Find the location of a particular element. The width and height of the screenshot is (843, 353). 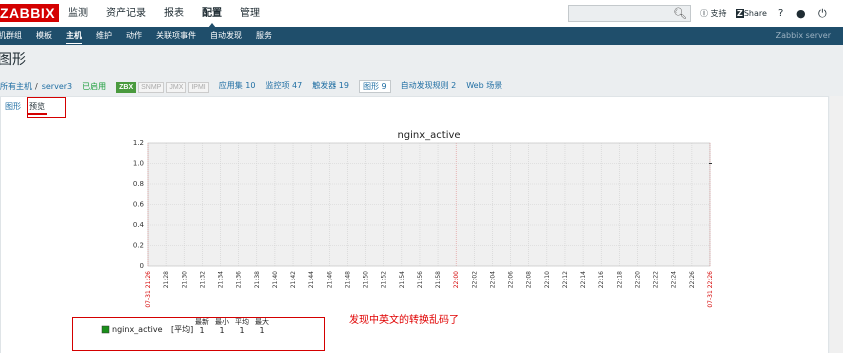

host-link-item: 监控项 47 is located at coordinates (283, 86).